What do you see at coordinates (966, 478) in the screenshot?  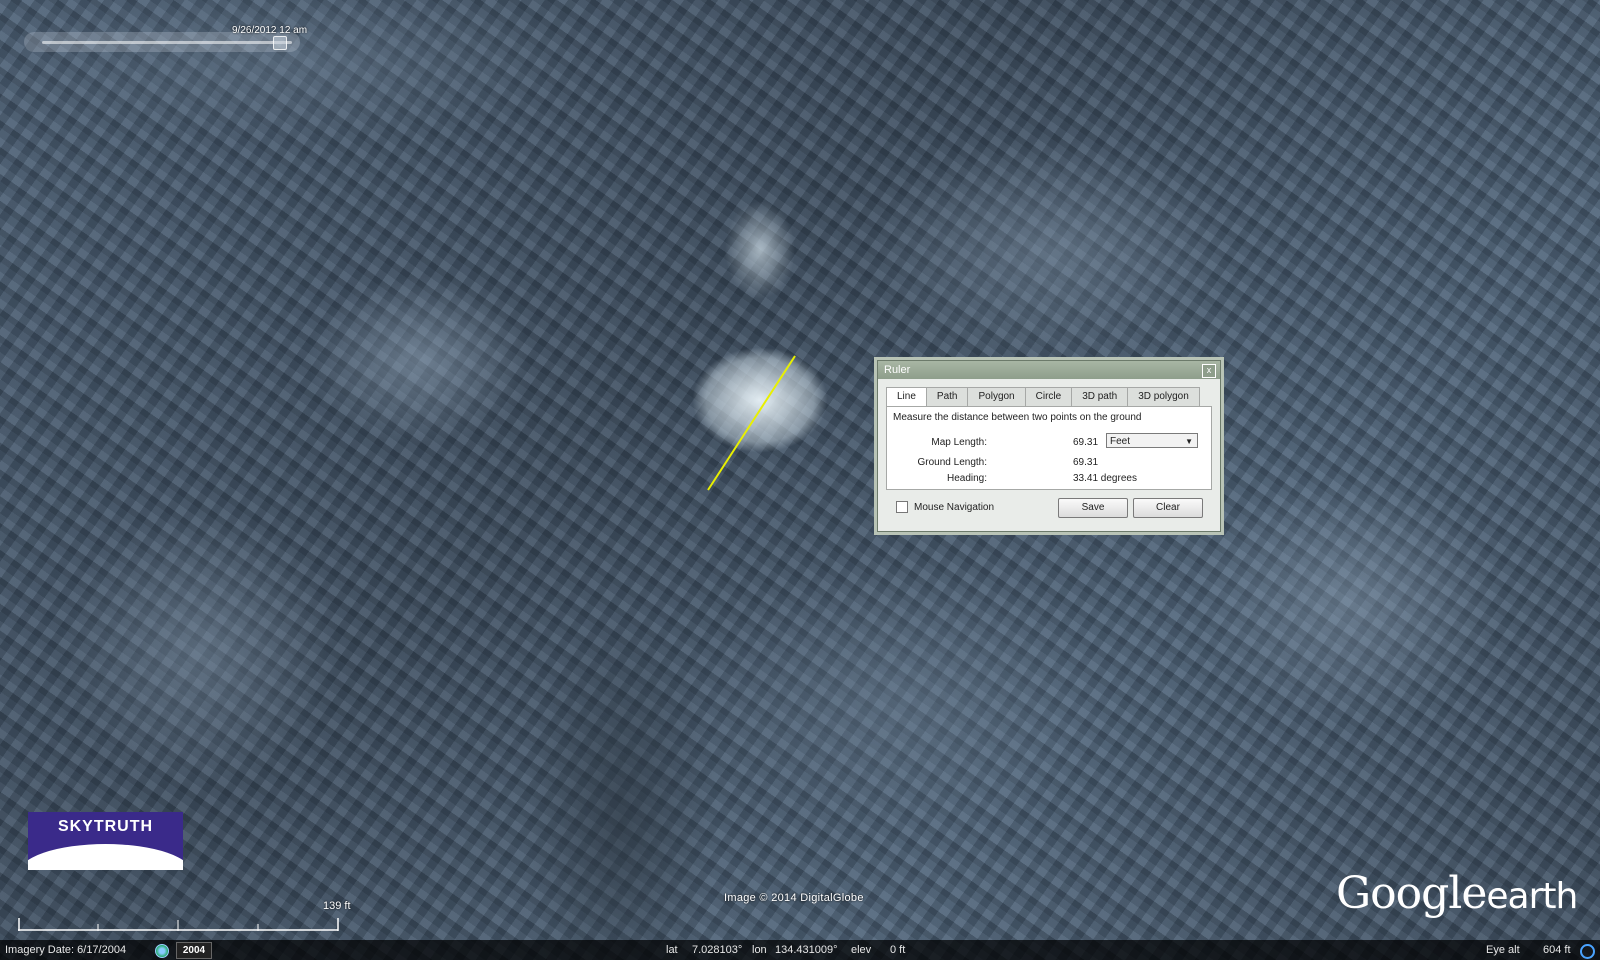 I see `heading-label: Heading:` at bounding box center [966, 478].